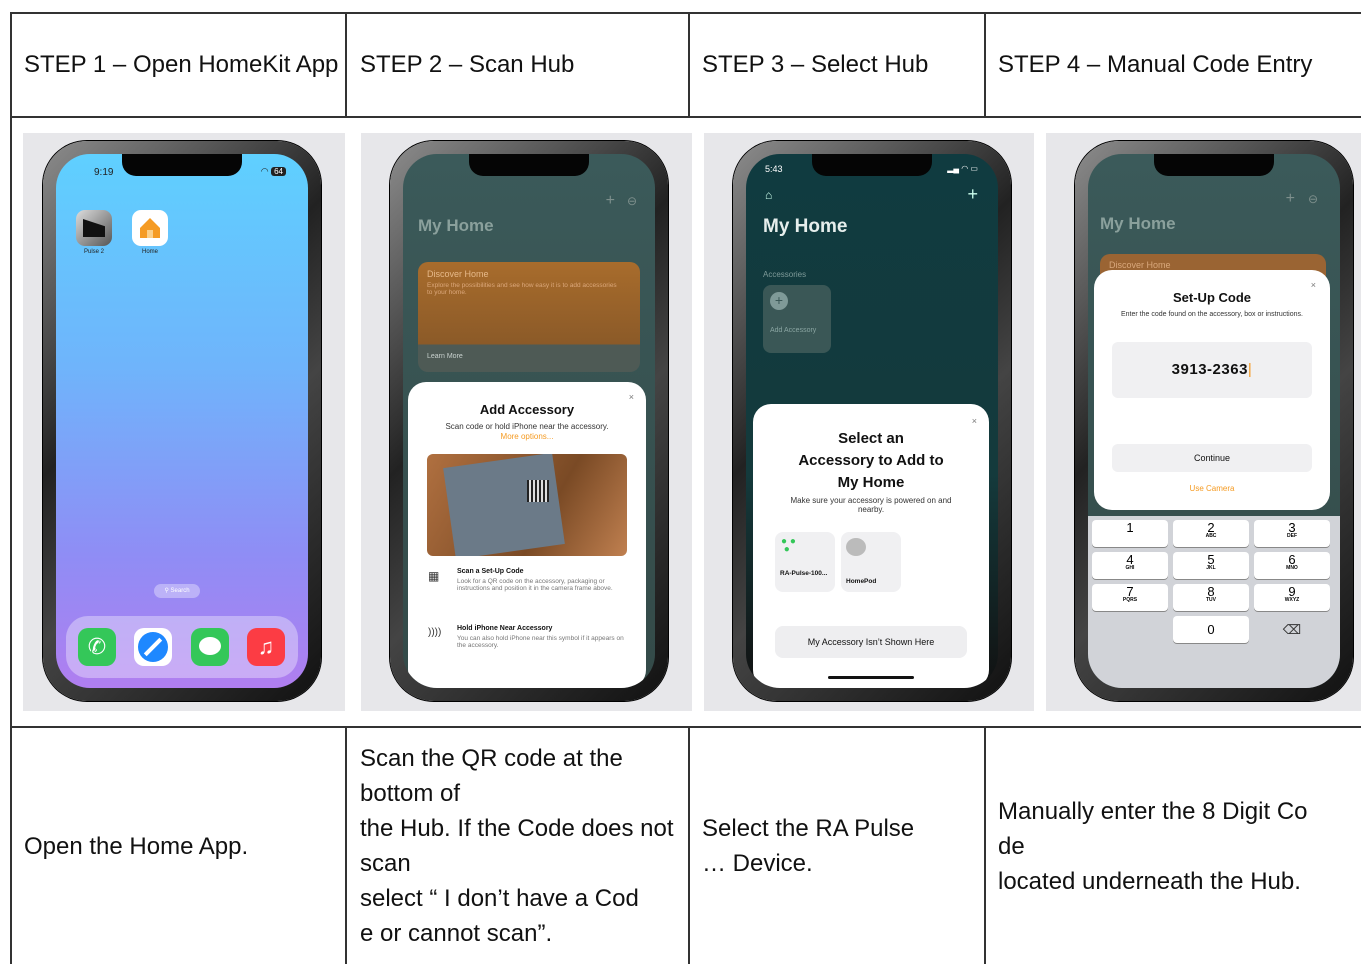 The image size is (1361, 964). I want to click on home-screen: 9:19 ◠ 64 Pulse 2 Home ⚲ Search ✆ ♫, so click(182, 421).